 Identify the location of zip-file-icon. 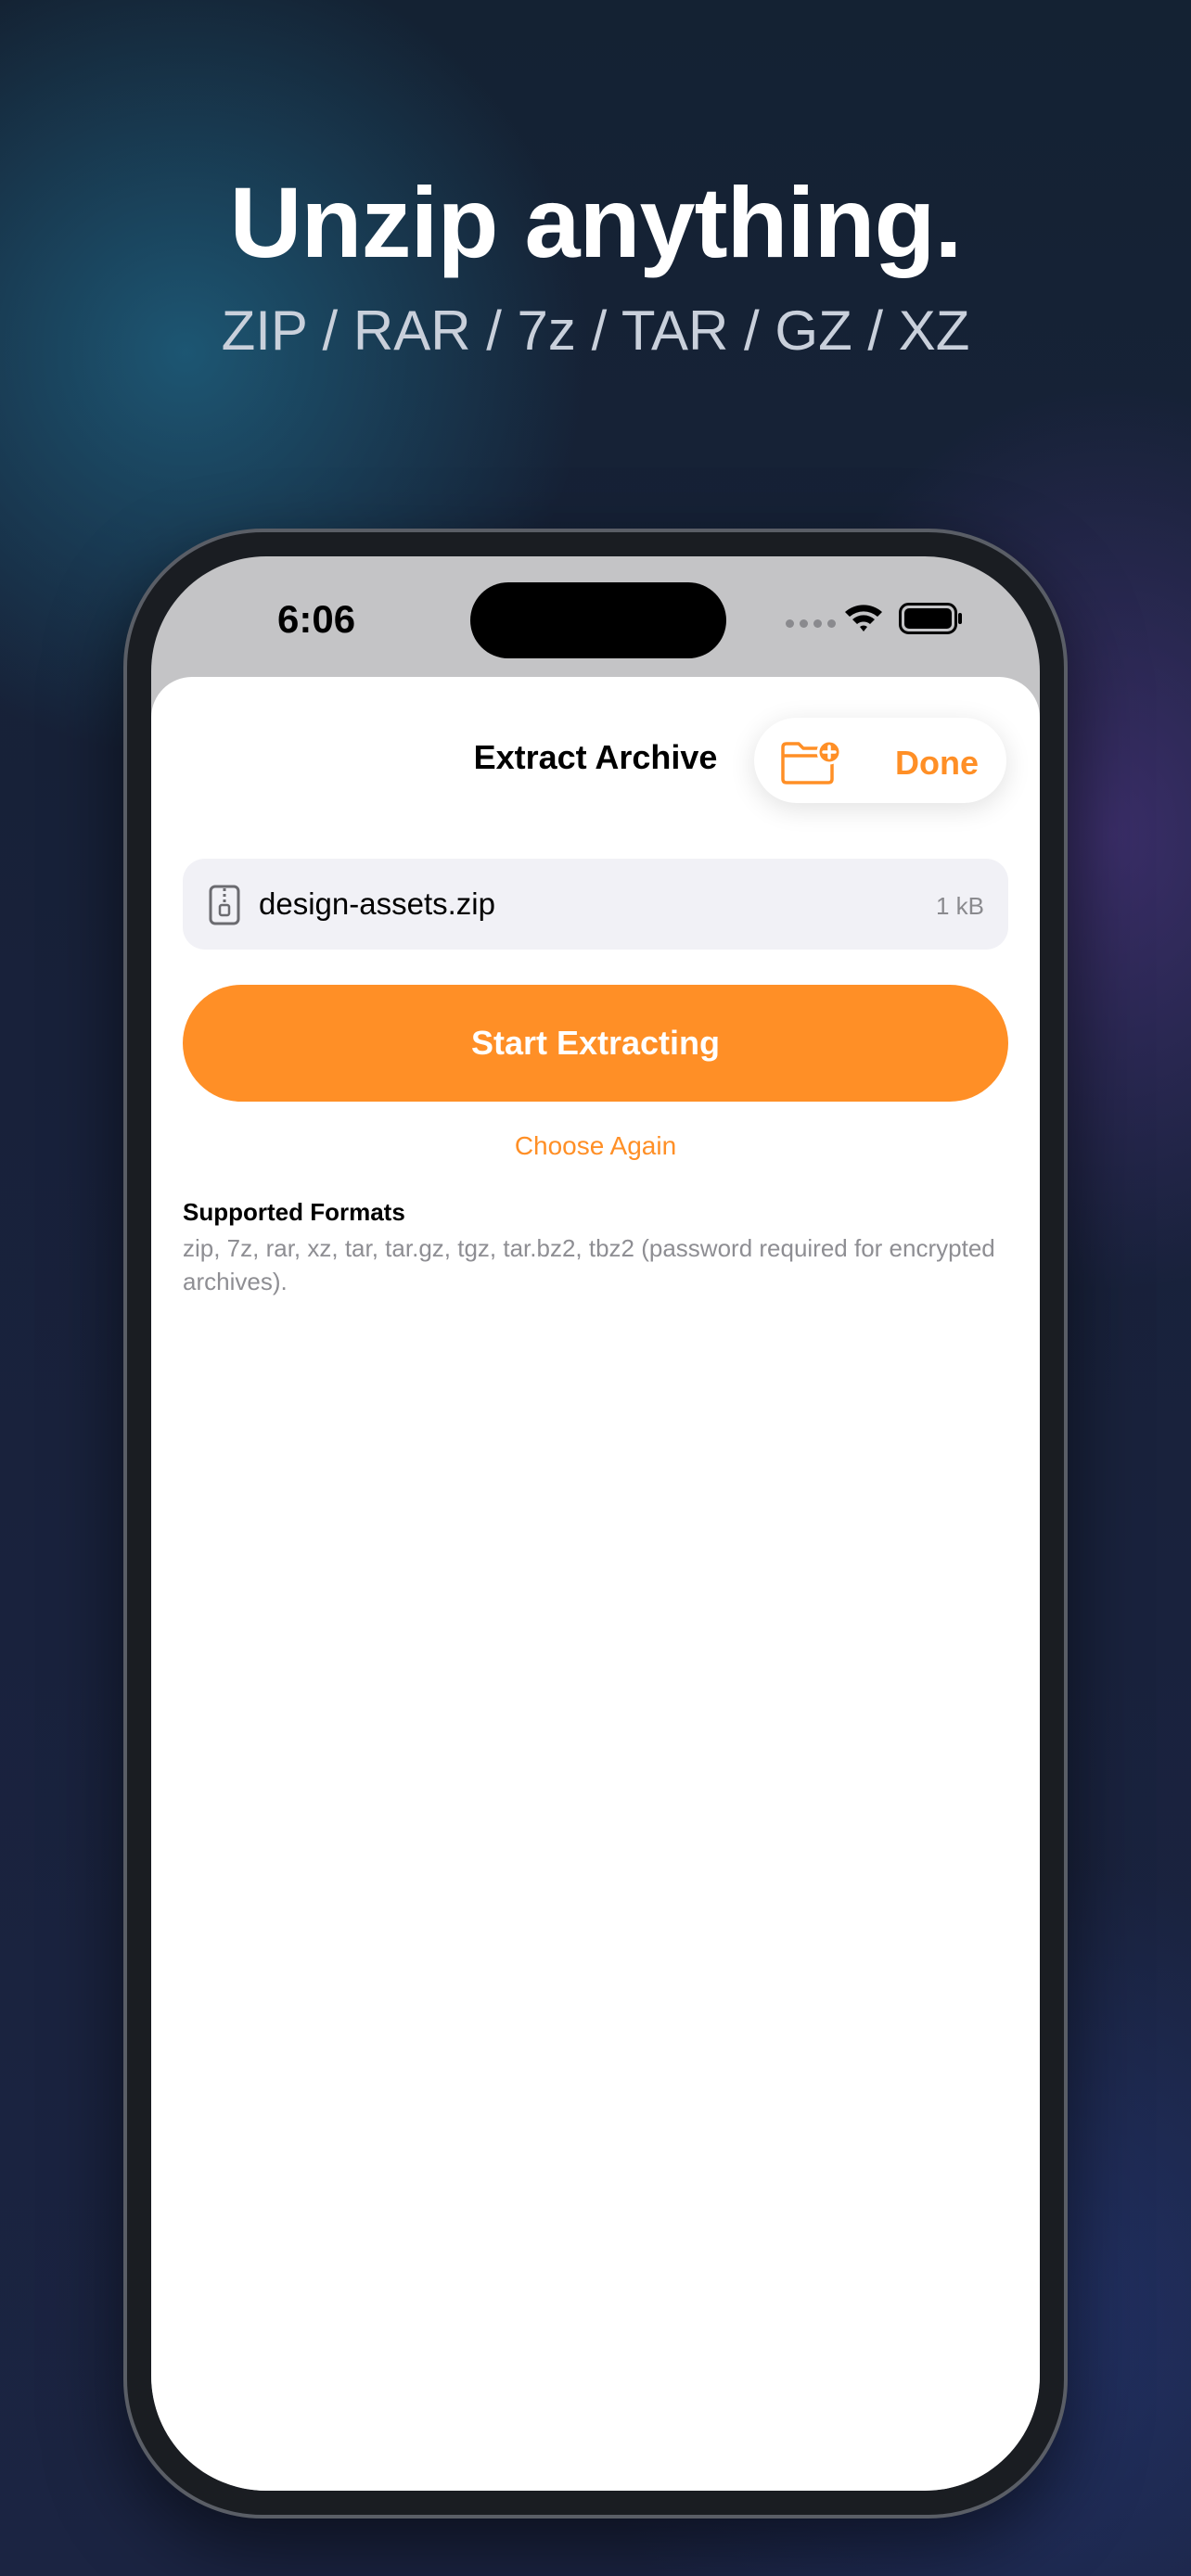
(224, 905).